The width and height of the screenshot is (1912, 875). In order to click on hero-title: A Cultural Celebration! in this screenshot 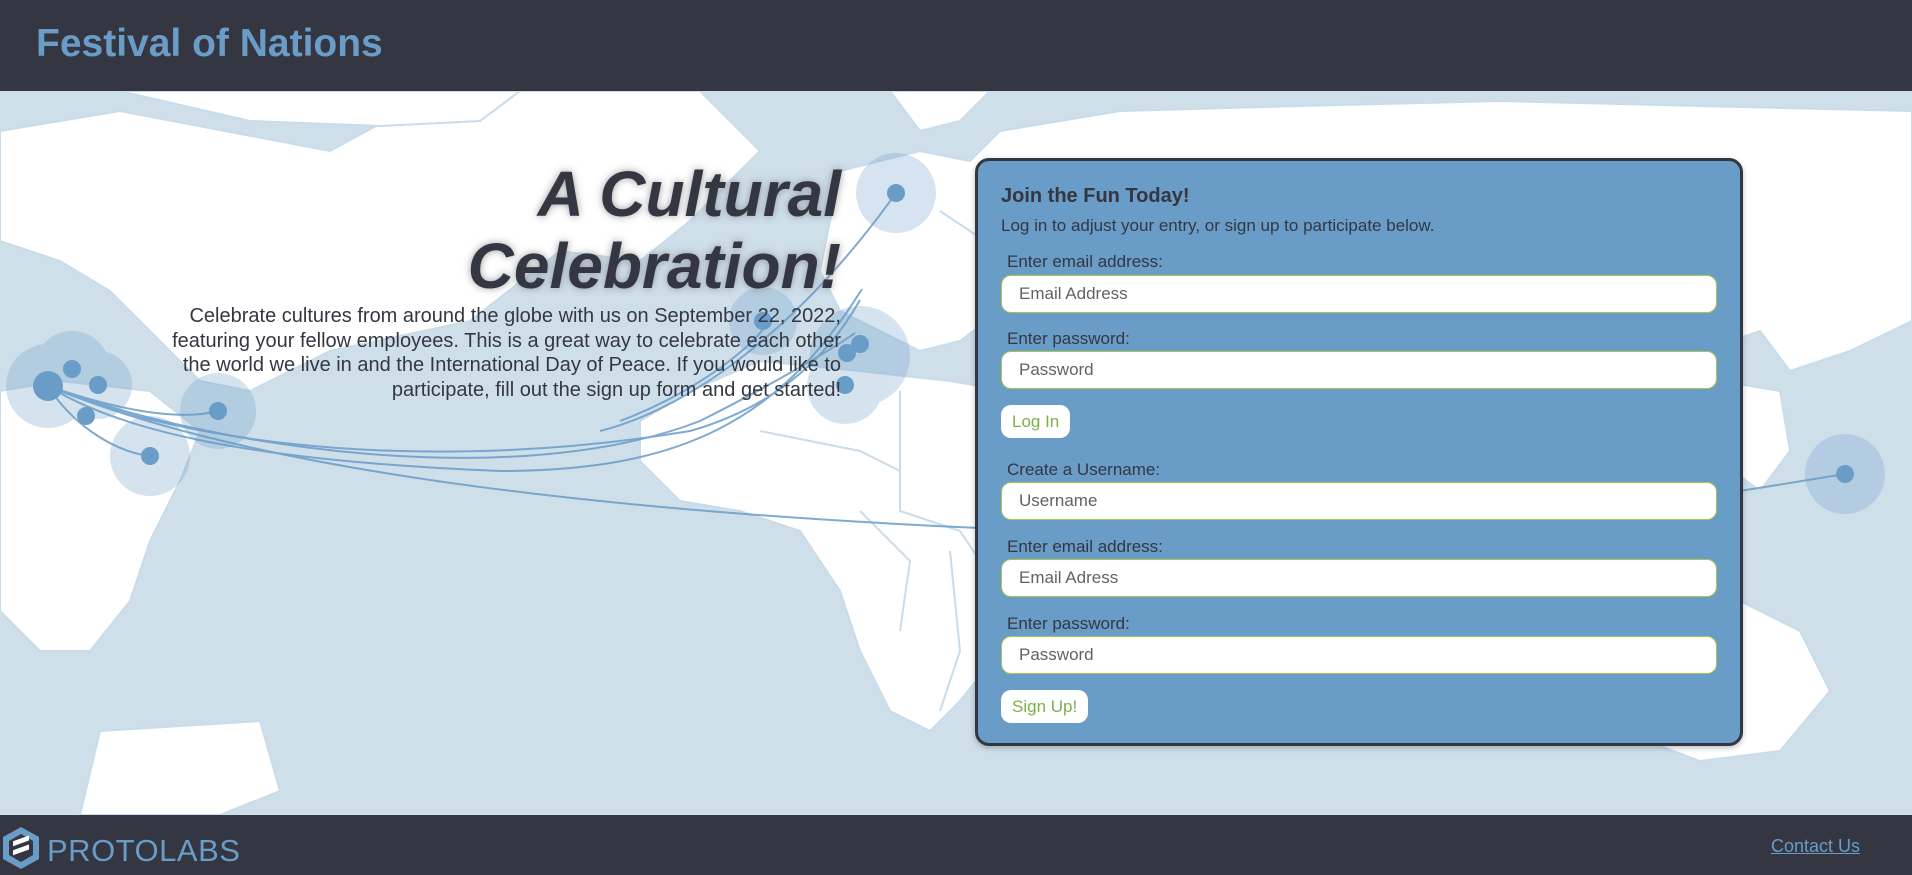, I will do `click(654, 230)`.